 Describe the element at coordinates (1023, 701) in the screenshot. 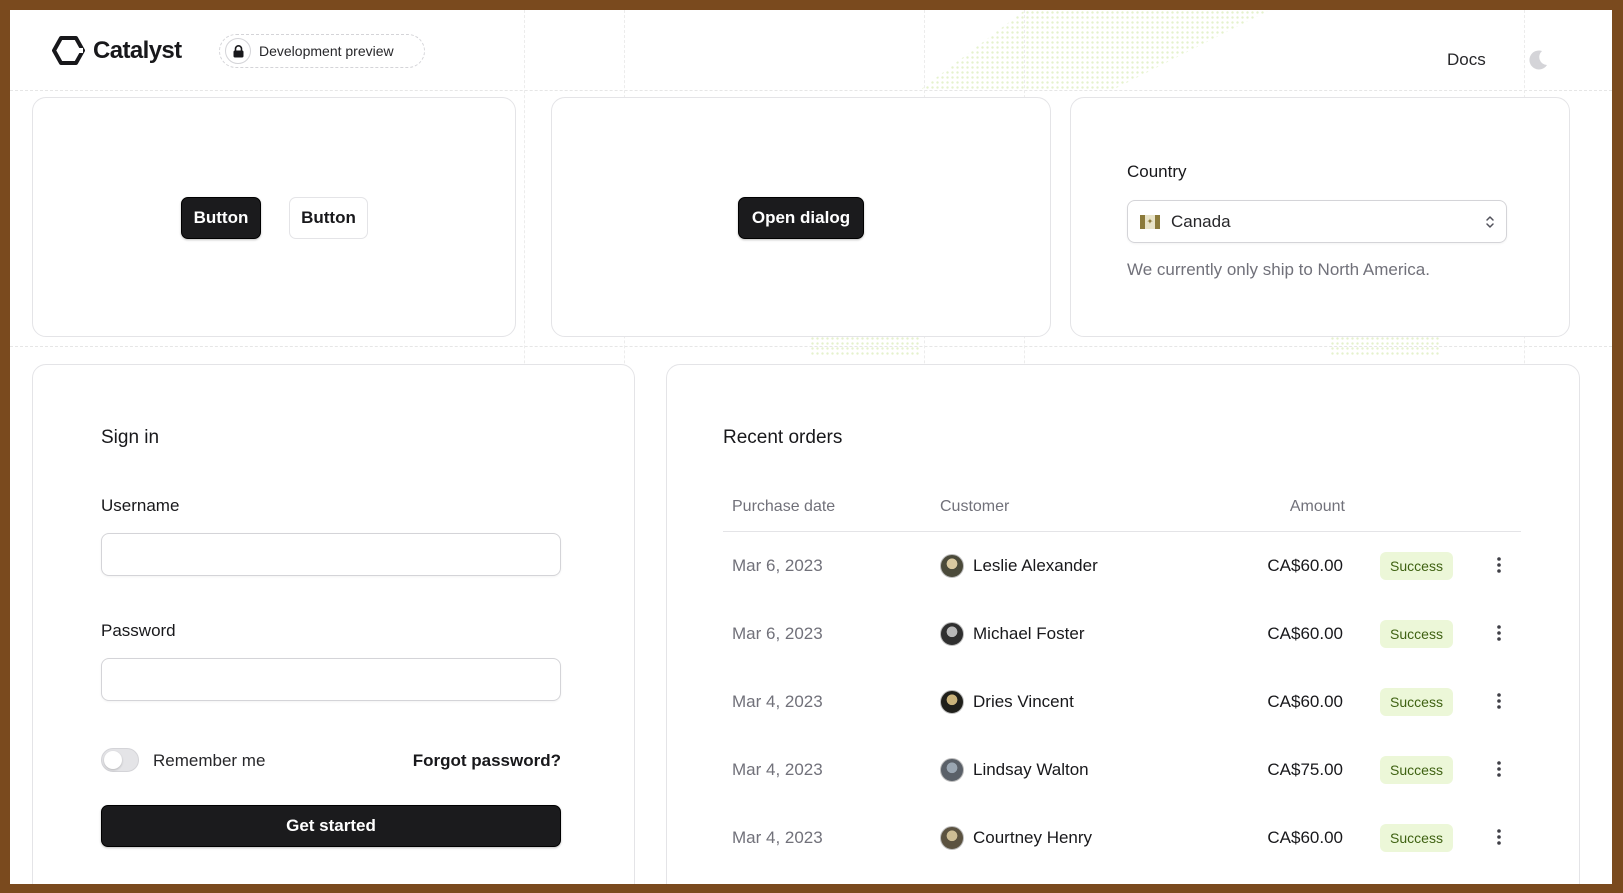

I see `customer-name: Dries Vincent` at that location.